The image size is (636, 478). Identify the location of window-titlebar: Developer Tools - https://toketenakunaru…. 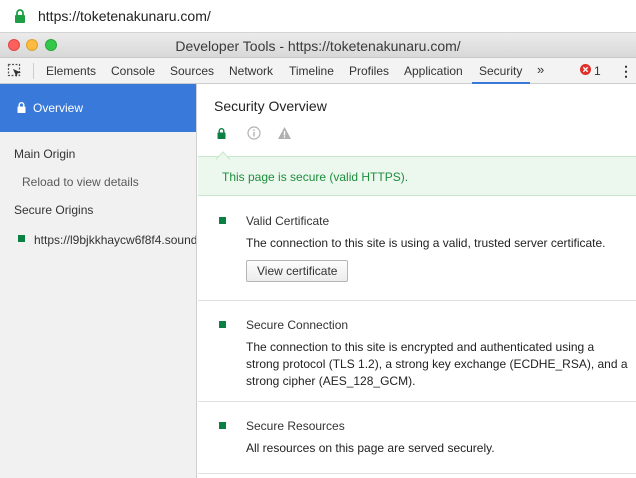
(318, 45).